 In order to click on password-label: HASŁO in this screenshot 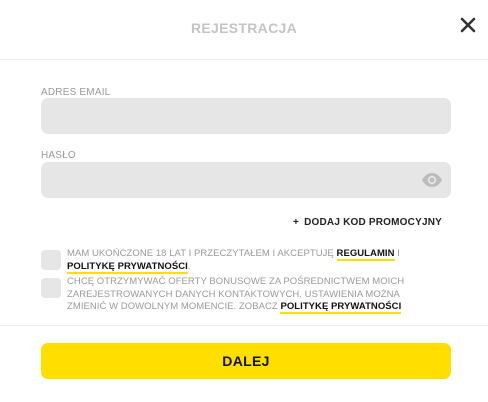, I will do `click(58, 155)`.